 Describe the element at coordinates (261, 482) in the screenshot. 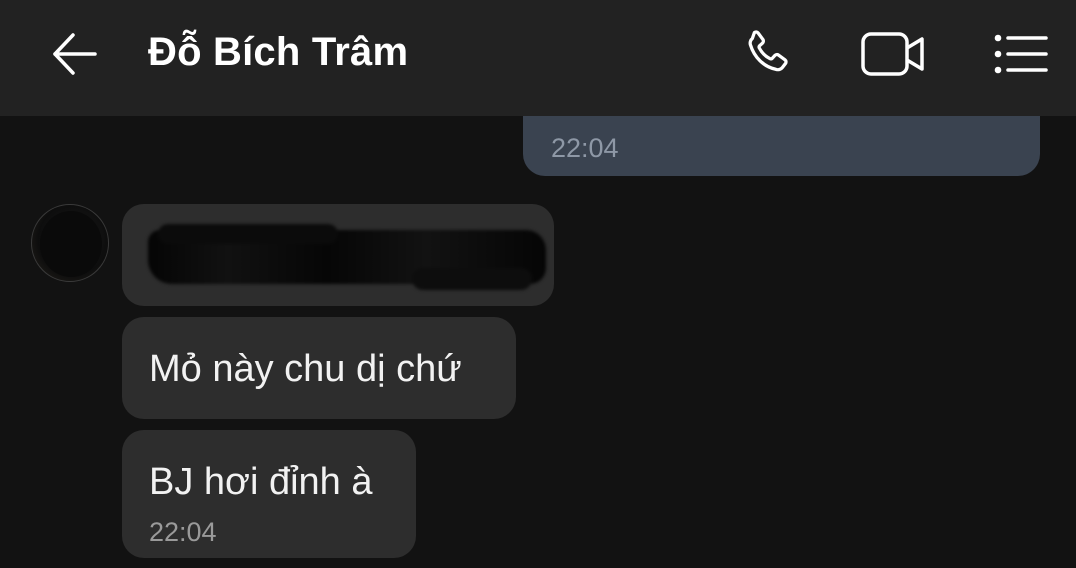

I see `message-text: BJ hơi đỉnh à` at that location.